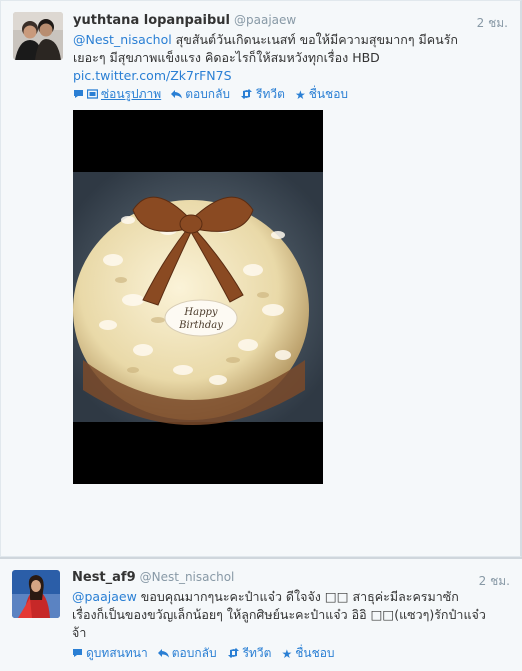 The height and width of the screenshot is (671, 522). I want to click on view-conversation-button: ดูบทสนทนา, so click(110, 653).